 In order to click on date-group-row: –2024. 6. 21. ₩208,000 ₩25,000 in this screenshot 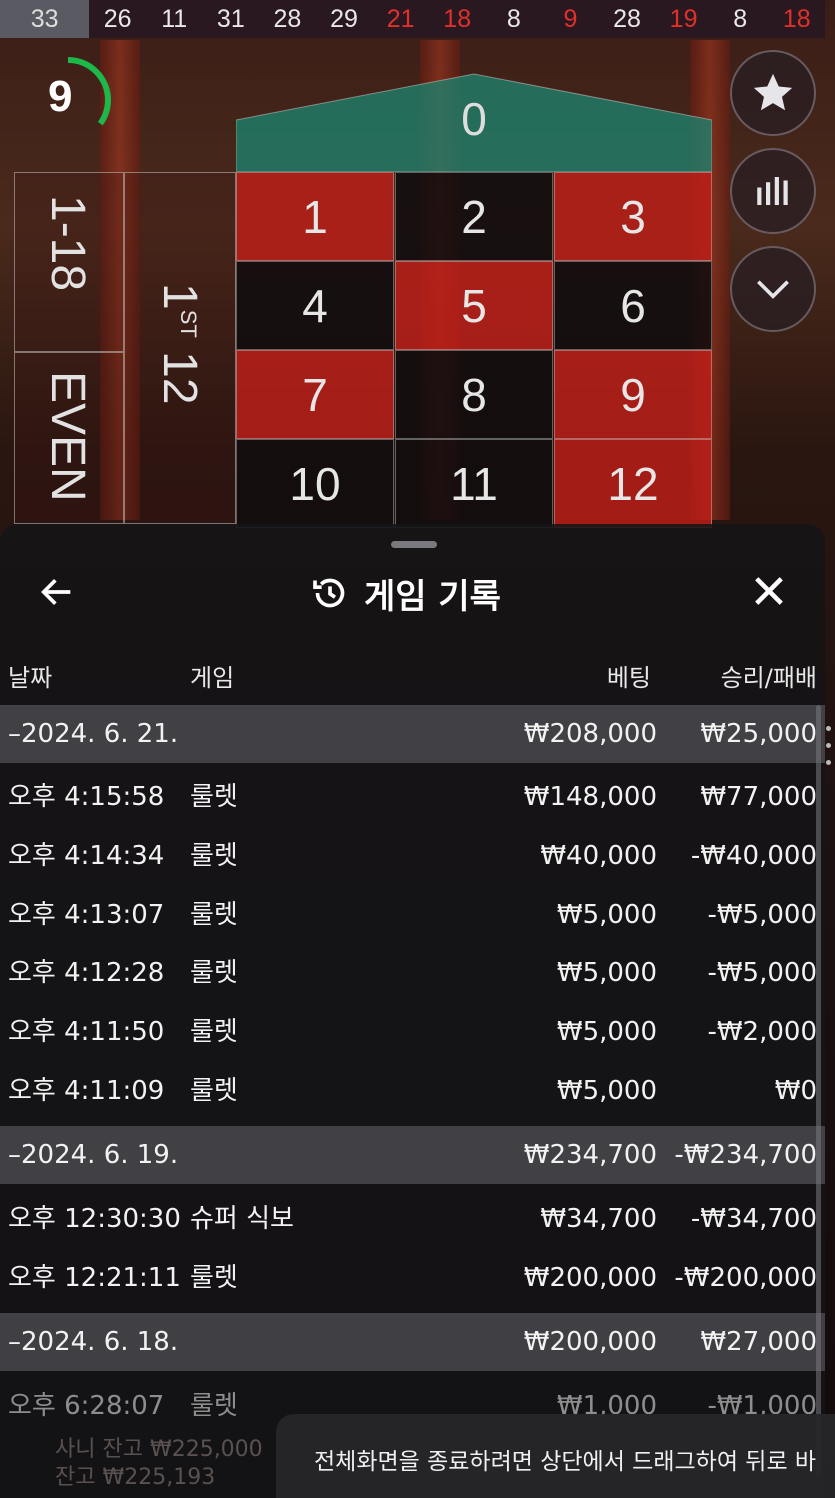, I will do `click(412, 734)`.